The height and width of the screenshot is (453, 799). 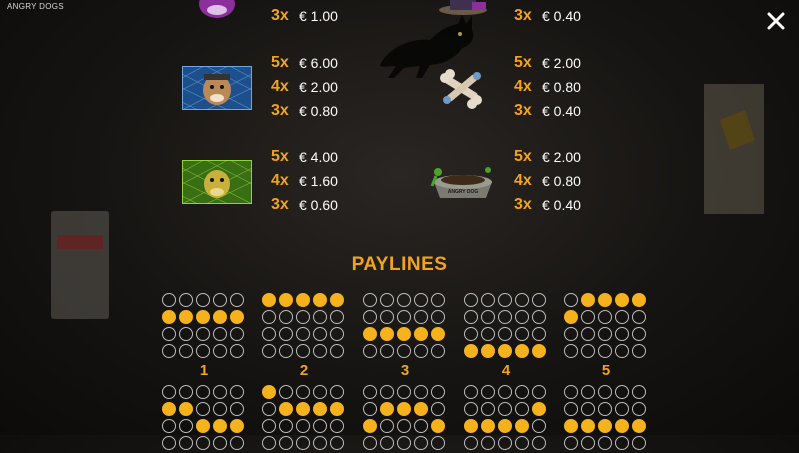 I want to click on dog-hat-symbol, so click(x=463, y=9).